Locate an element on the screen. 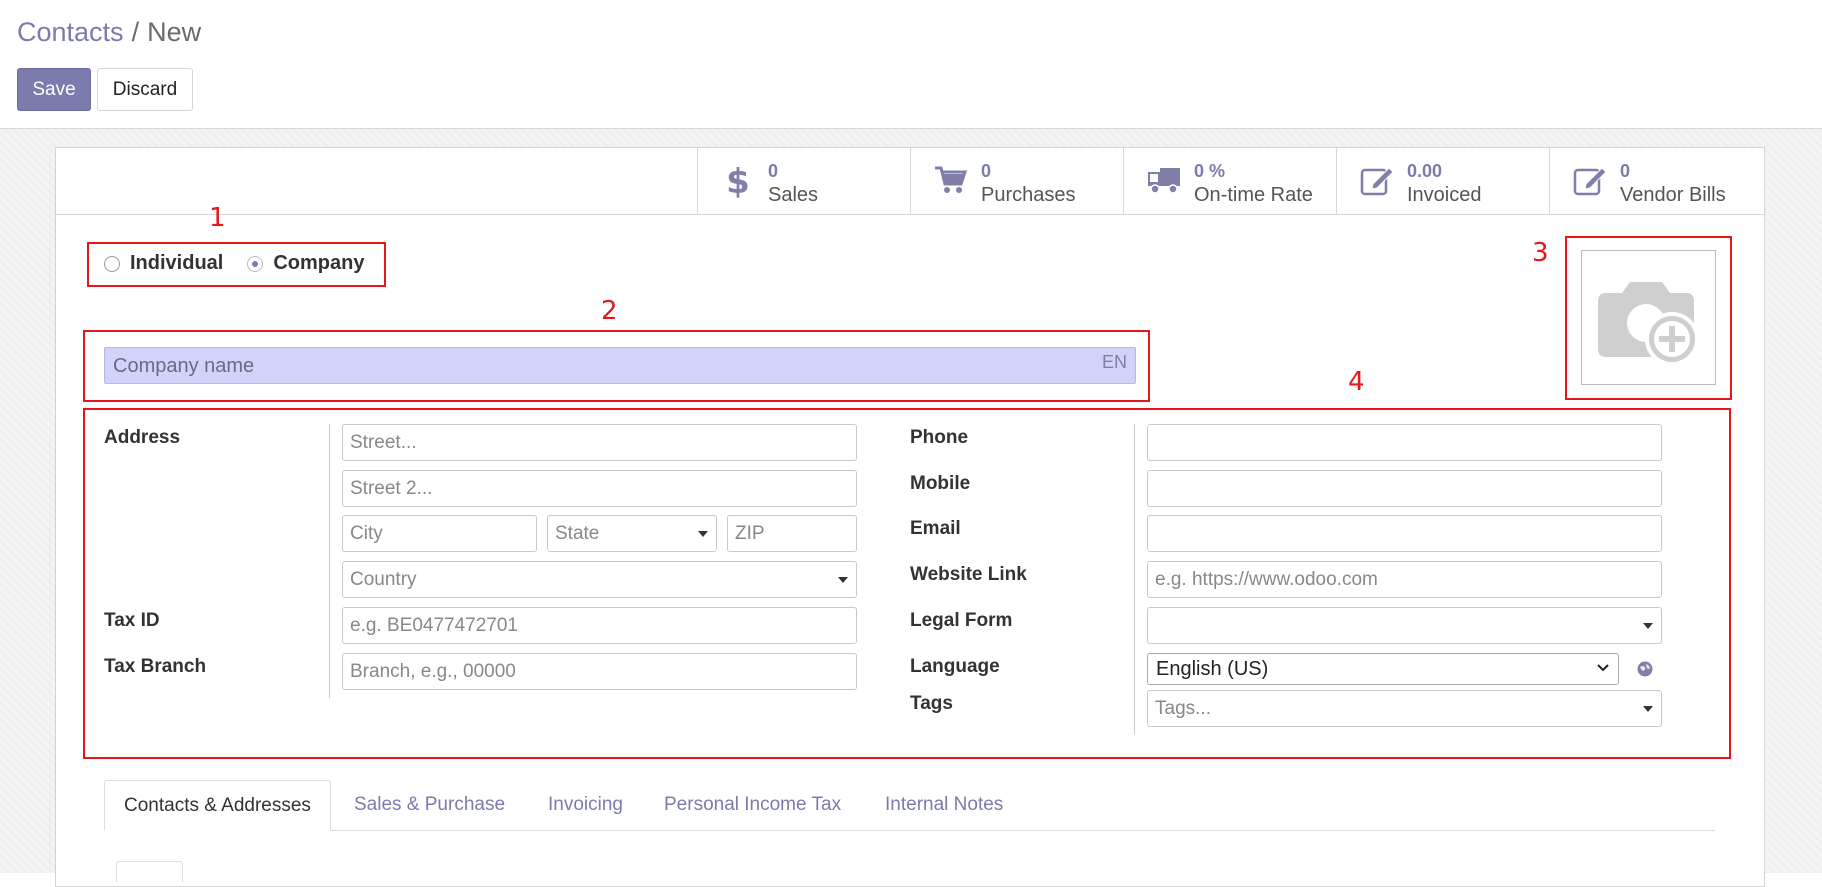 The width and height of the screenshot is (1822, 887). stat-button-sales: $ 0 Sales is located at coordinates (803, 181).